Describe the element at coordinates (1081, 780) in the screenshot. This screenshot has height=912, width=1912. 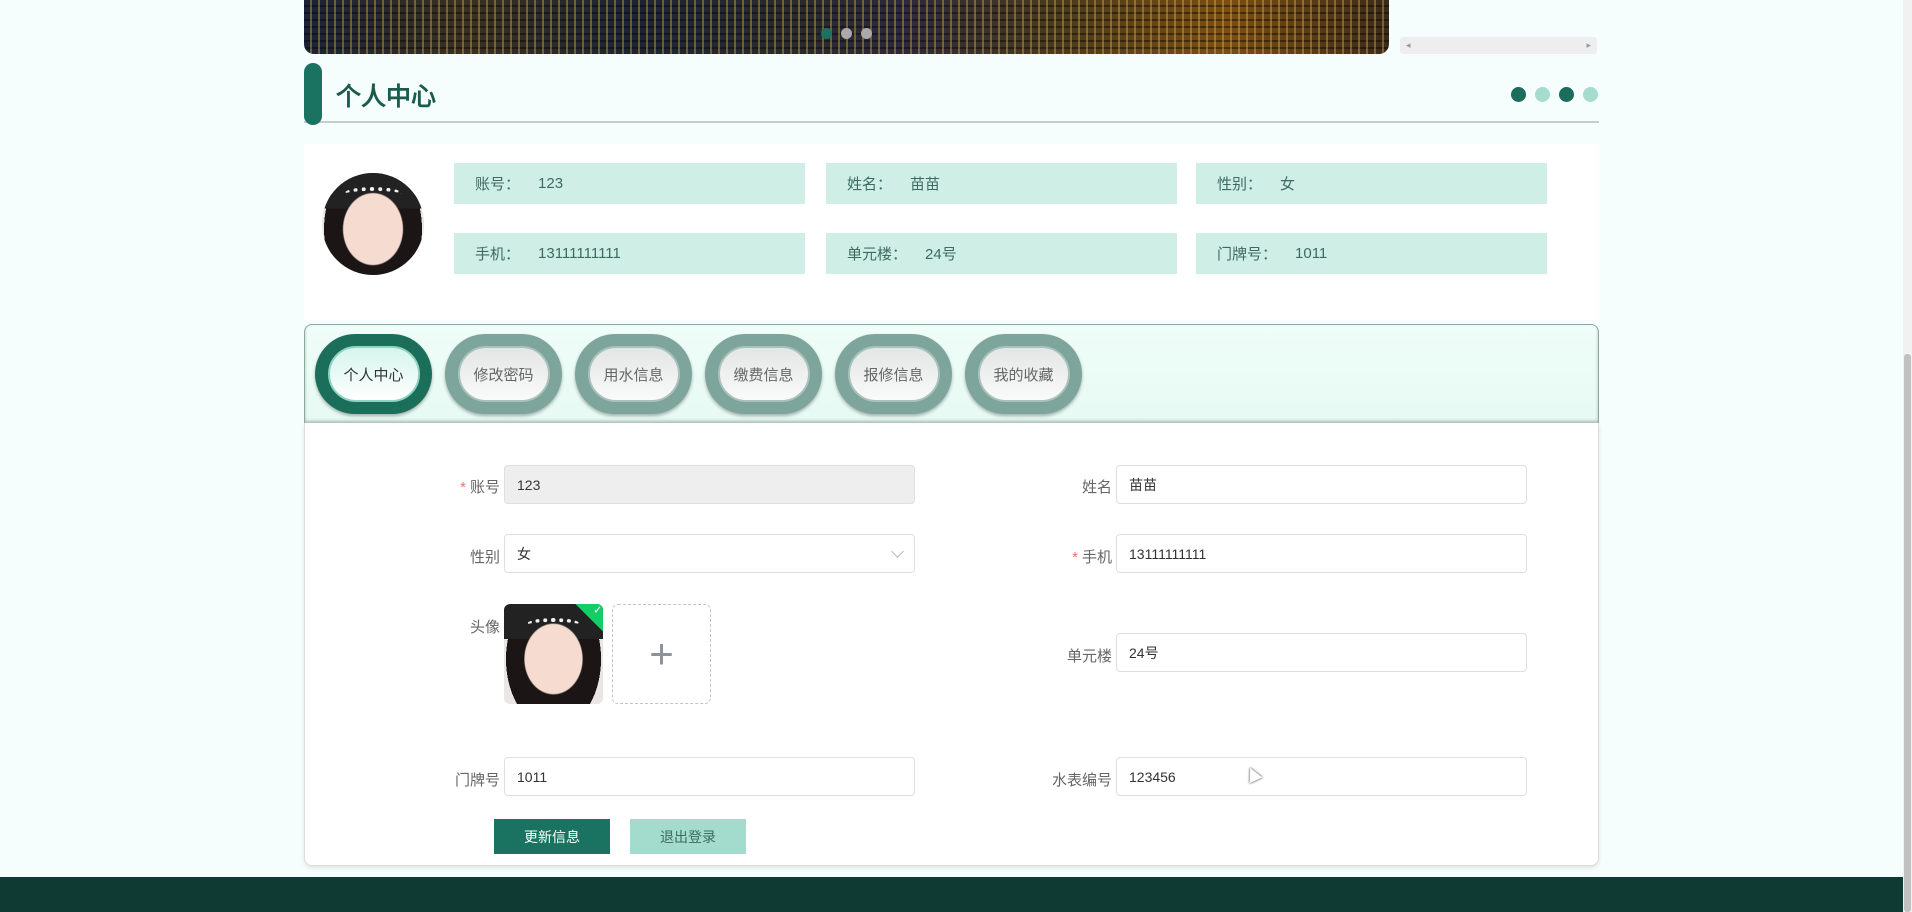
I see `meter-label: 水表编号` at that location.